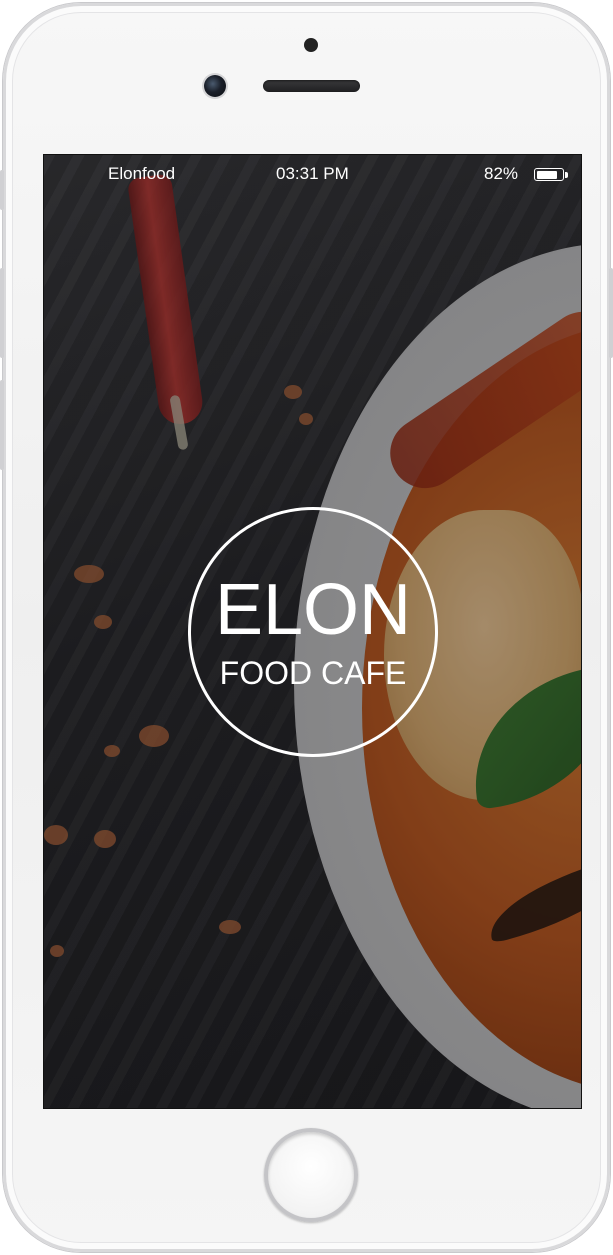  I want to click on home-button, so click(311, 1175).